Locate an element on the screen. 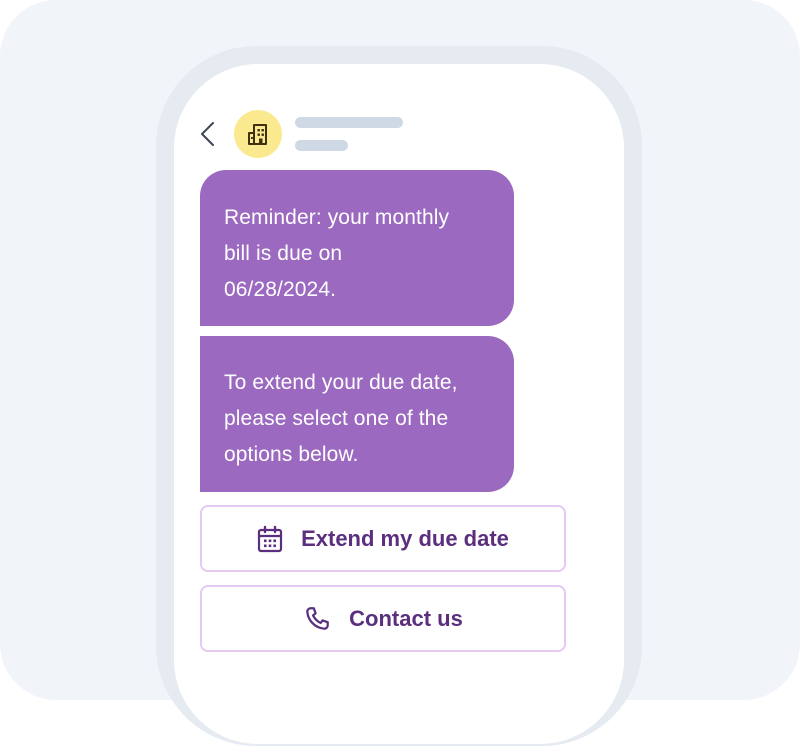 The image size is (800, 746). message-text-line: bill is due on is located at coordinates (283, 253).